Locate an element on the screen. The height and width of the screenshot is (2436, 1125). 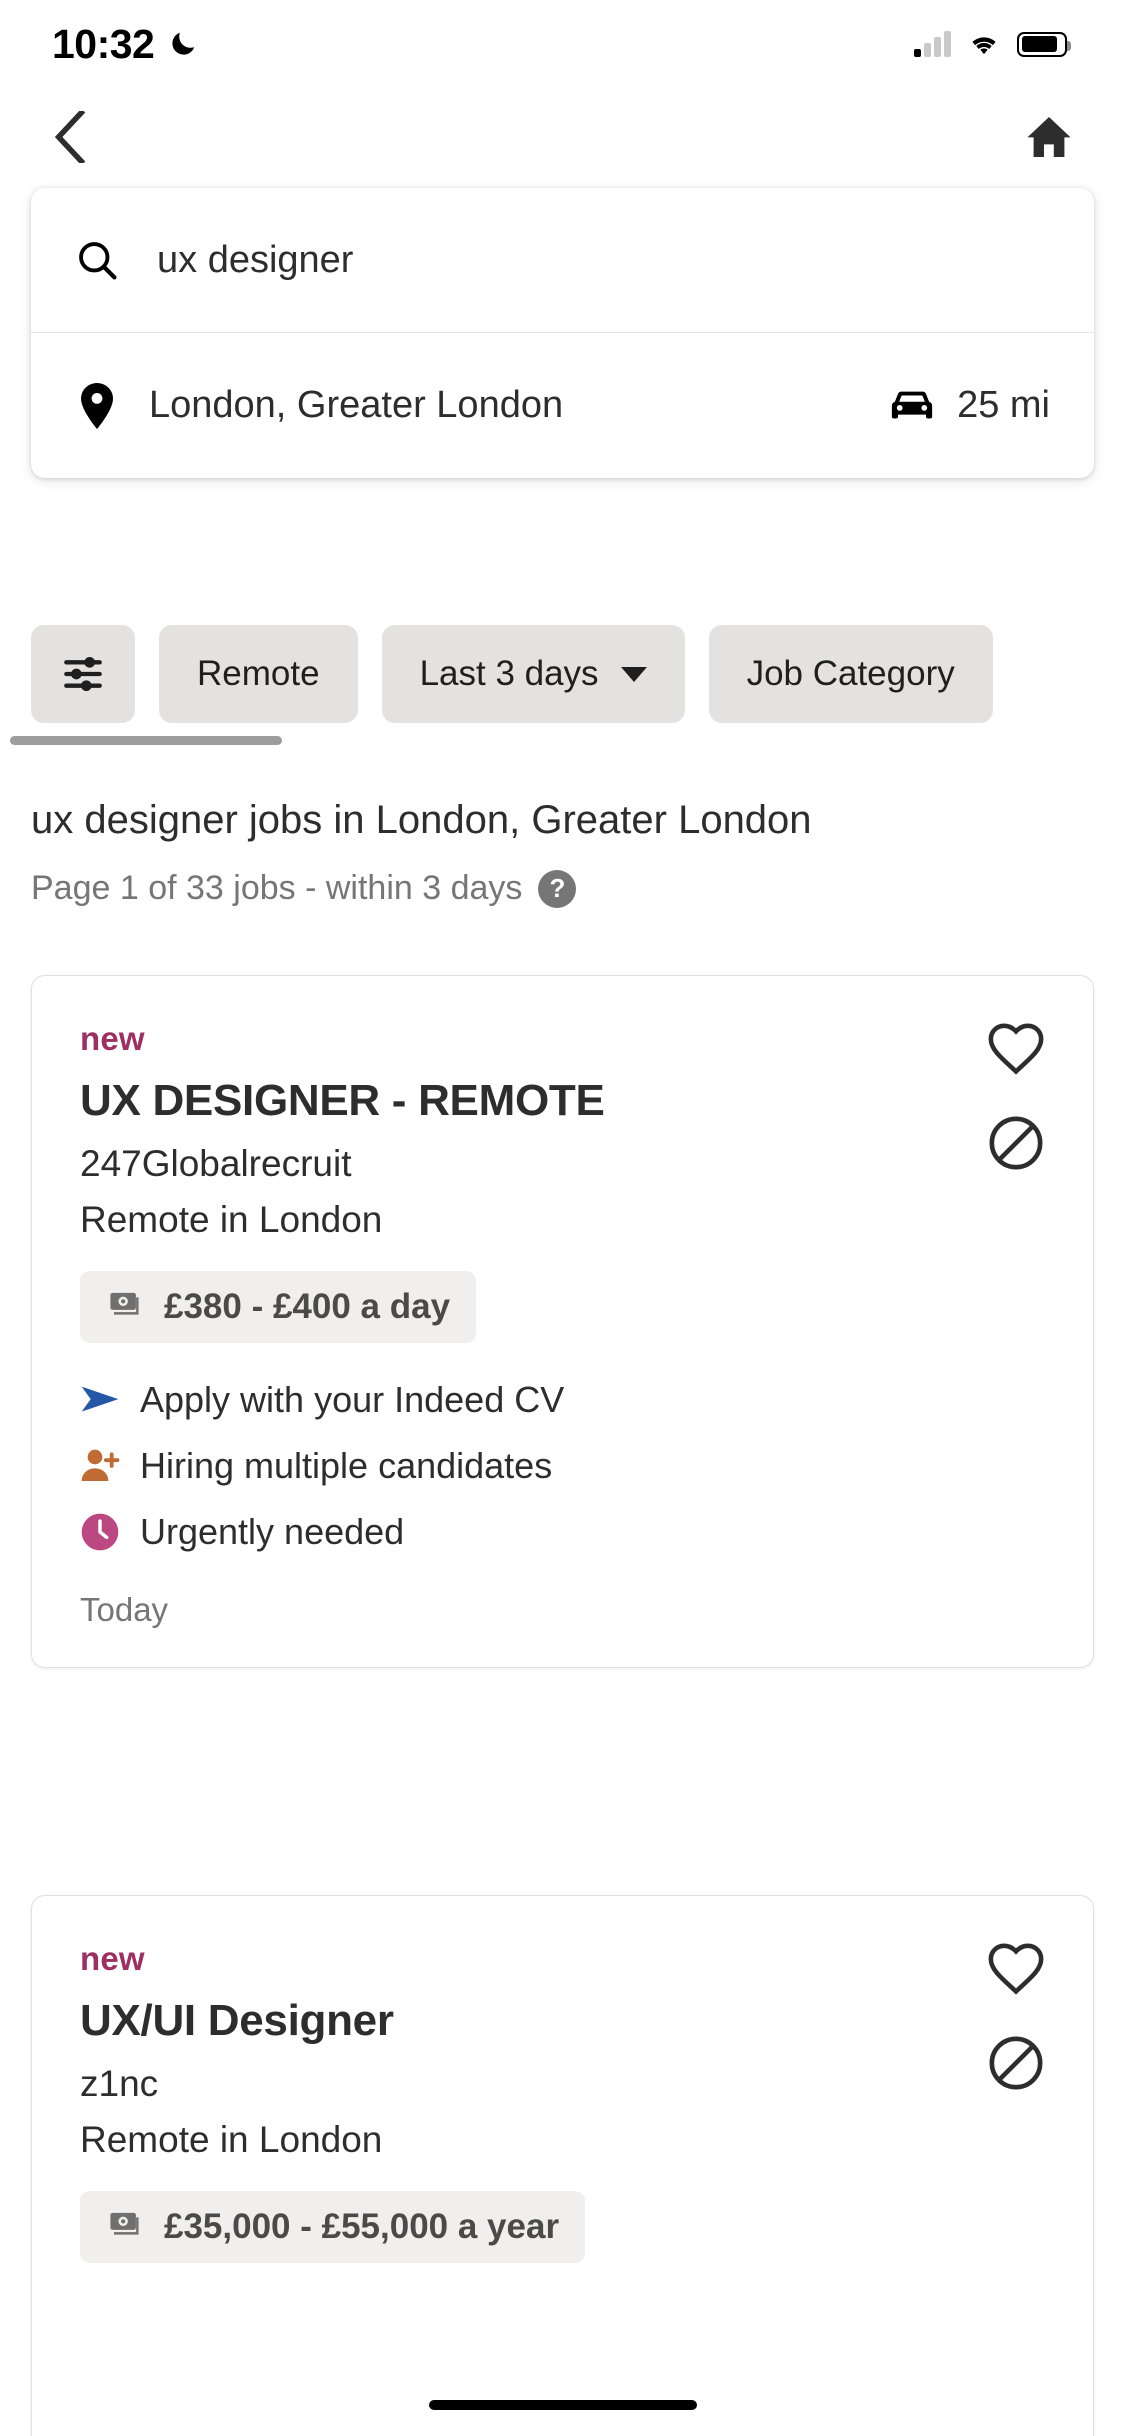
job-company: z1nc is located at coordinates (119, 2083).